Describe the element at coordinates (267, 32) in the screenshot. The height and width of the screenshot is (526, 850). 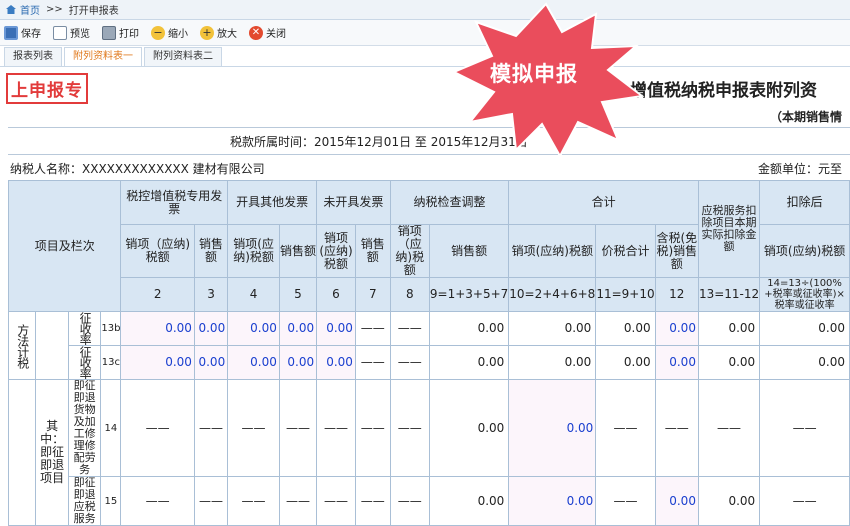
I see `close-button: ✕ 关闭` at that location.